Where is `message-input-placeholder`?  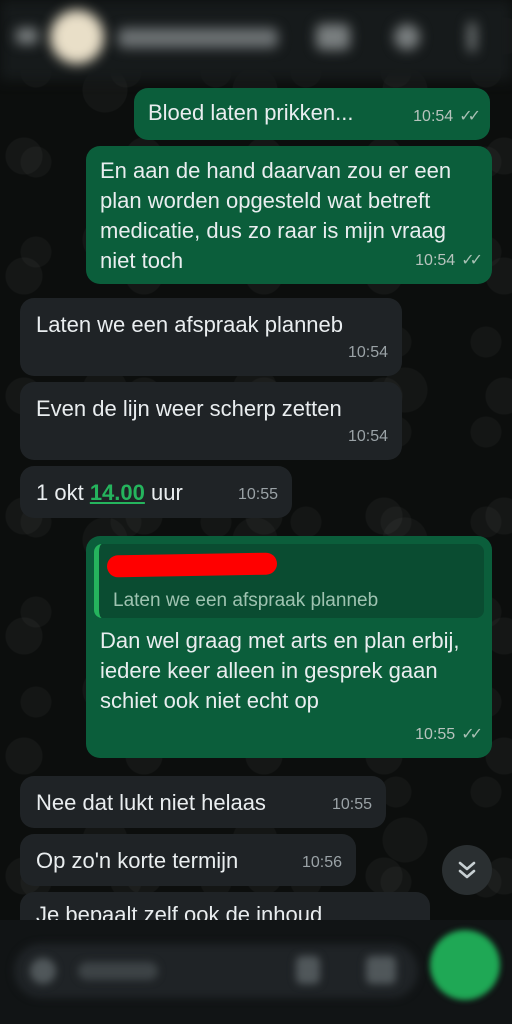
message-input-placeholder is located at coordinates (118, 971).